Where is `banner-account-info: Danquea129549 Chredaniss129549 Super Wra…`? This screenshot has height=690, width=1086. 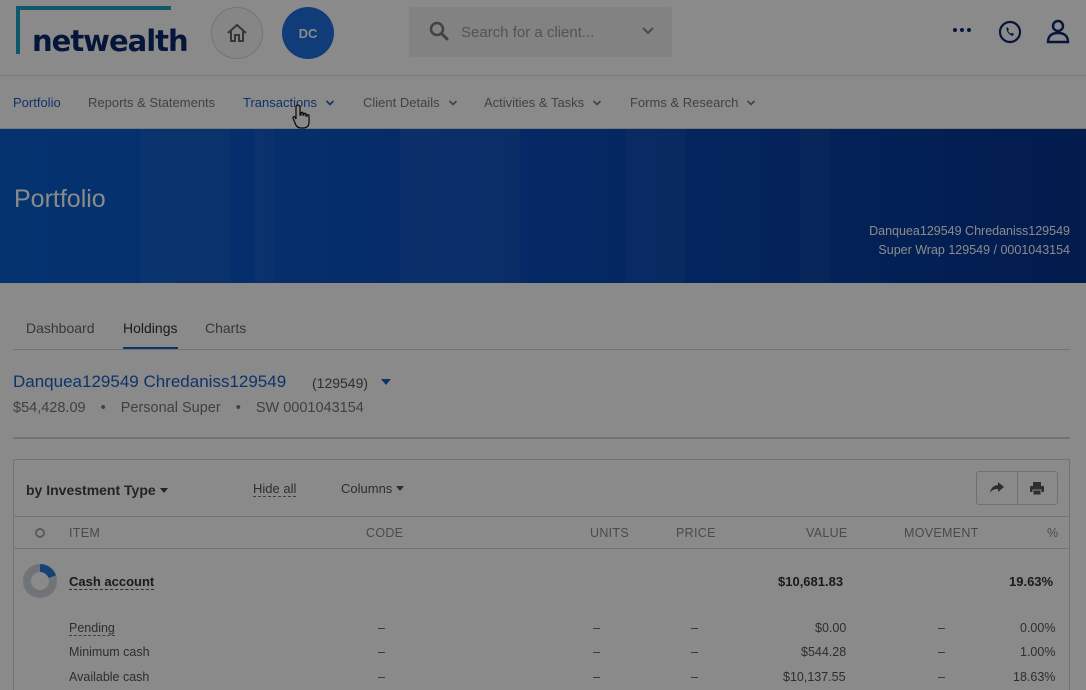 banner-account-info: Danquea129549 Chredaniss129549 Super Wra… is located at coordinates (969, 241).